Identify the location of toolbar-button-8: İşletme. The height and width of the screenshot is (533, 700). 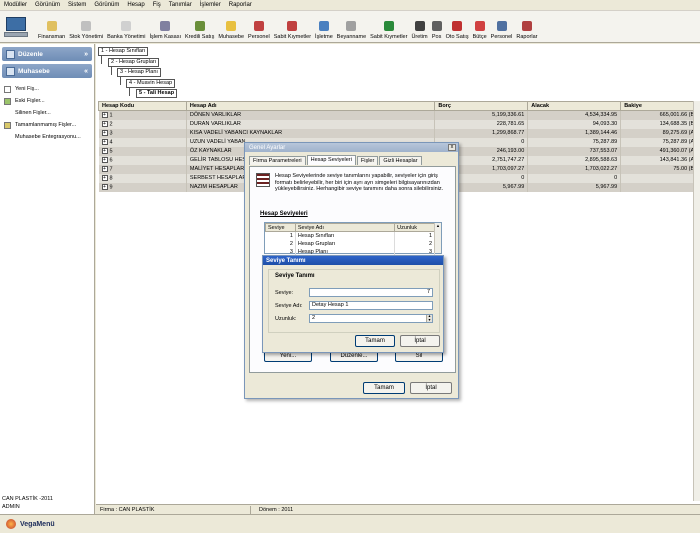
(324, 27).